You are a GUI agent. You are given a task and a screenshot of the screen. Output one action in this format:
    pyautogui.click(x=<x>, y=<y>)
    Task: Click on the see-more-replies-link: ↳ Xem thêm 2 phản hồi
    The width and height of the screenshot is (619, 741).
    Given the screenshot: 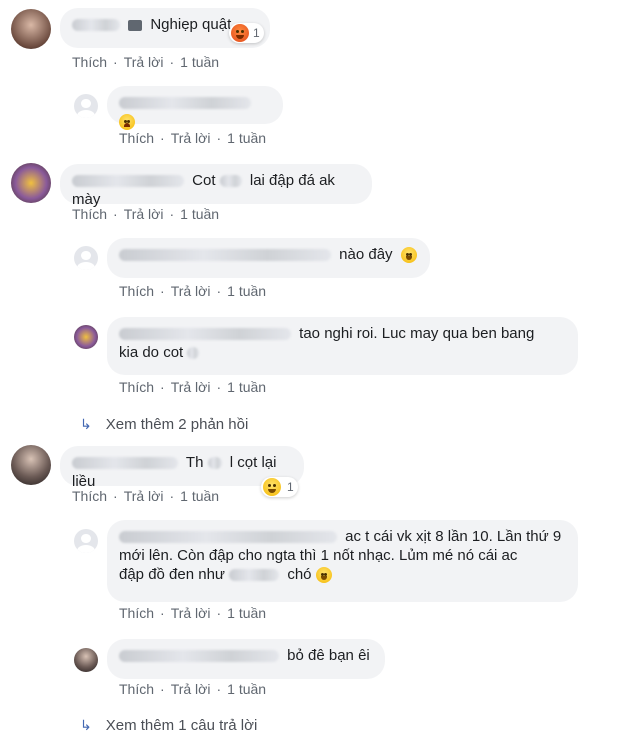 What is the action you would take?
    pyautogui.click(x=164, y=424)
    